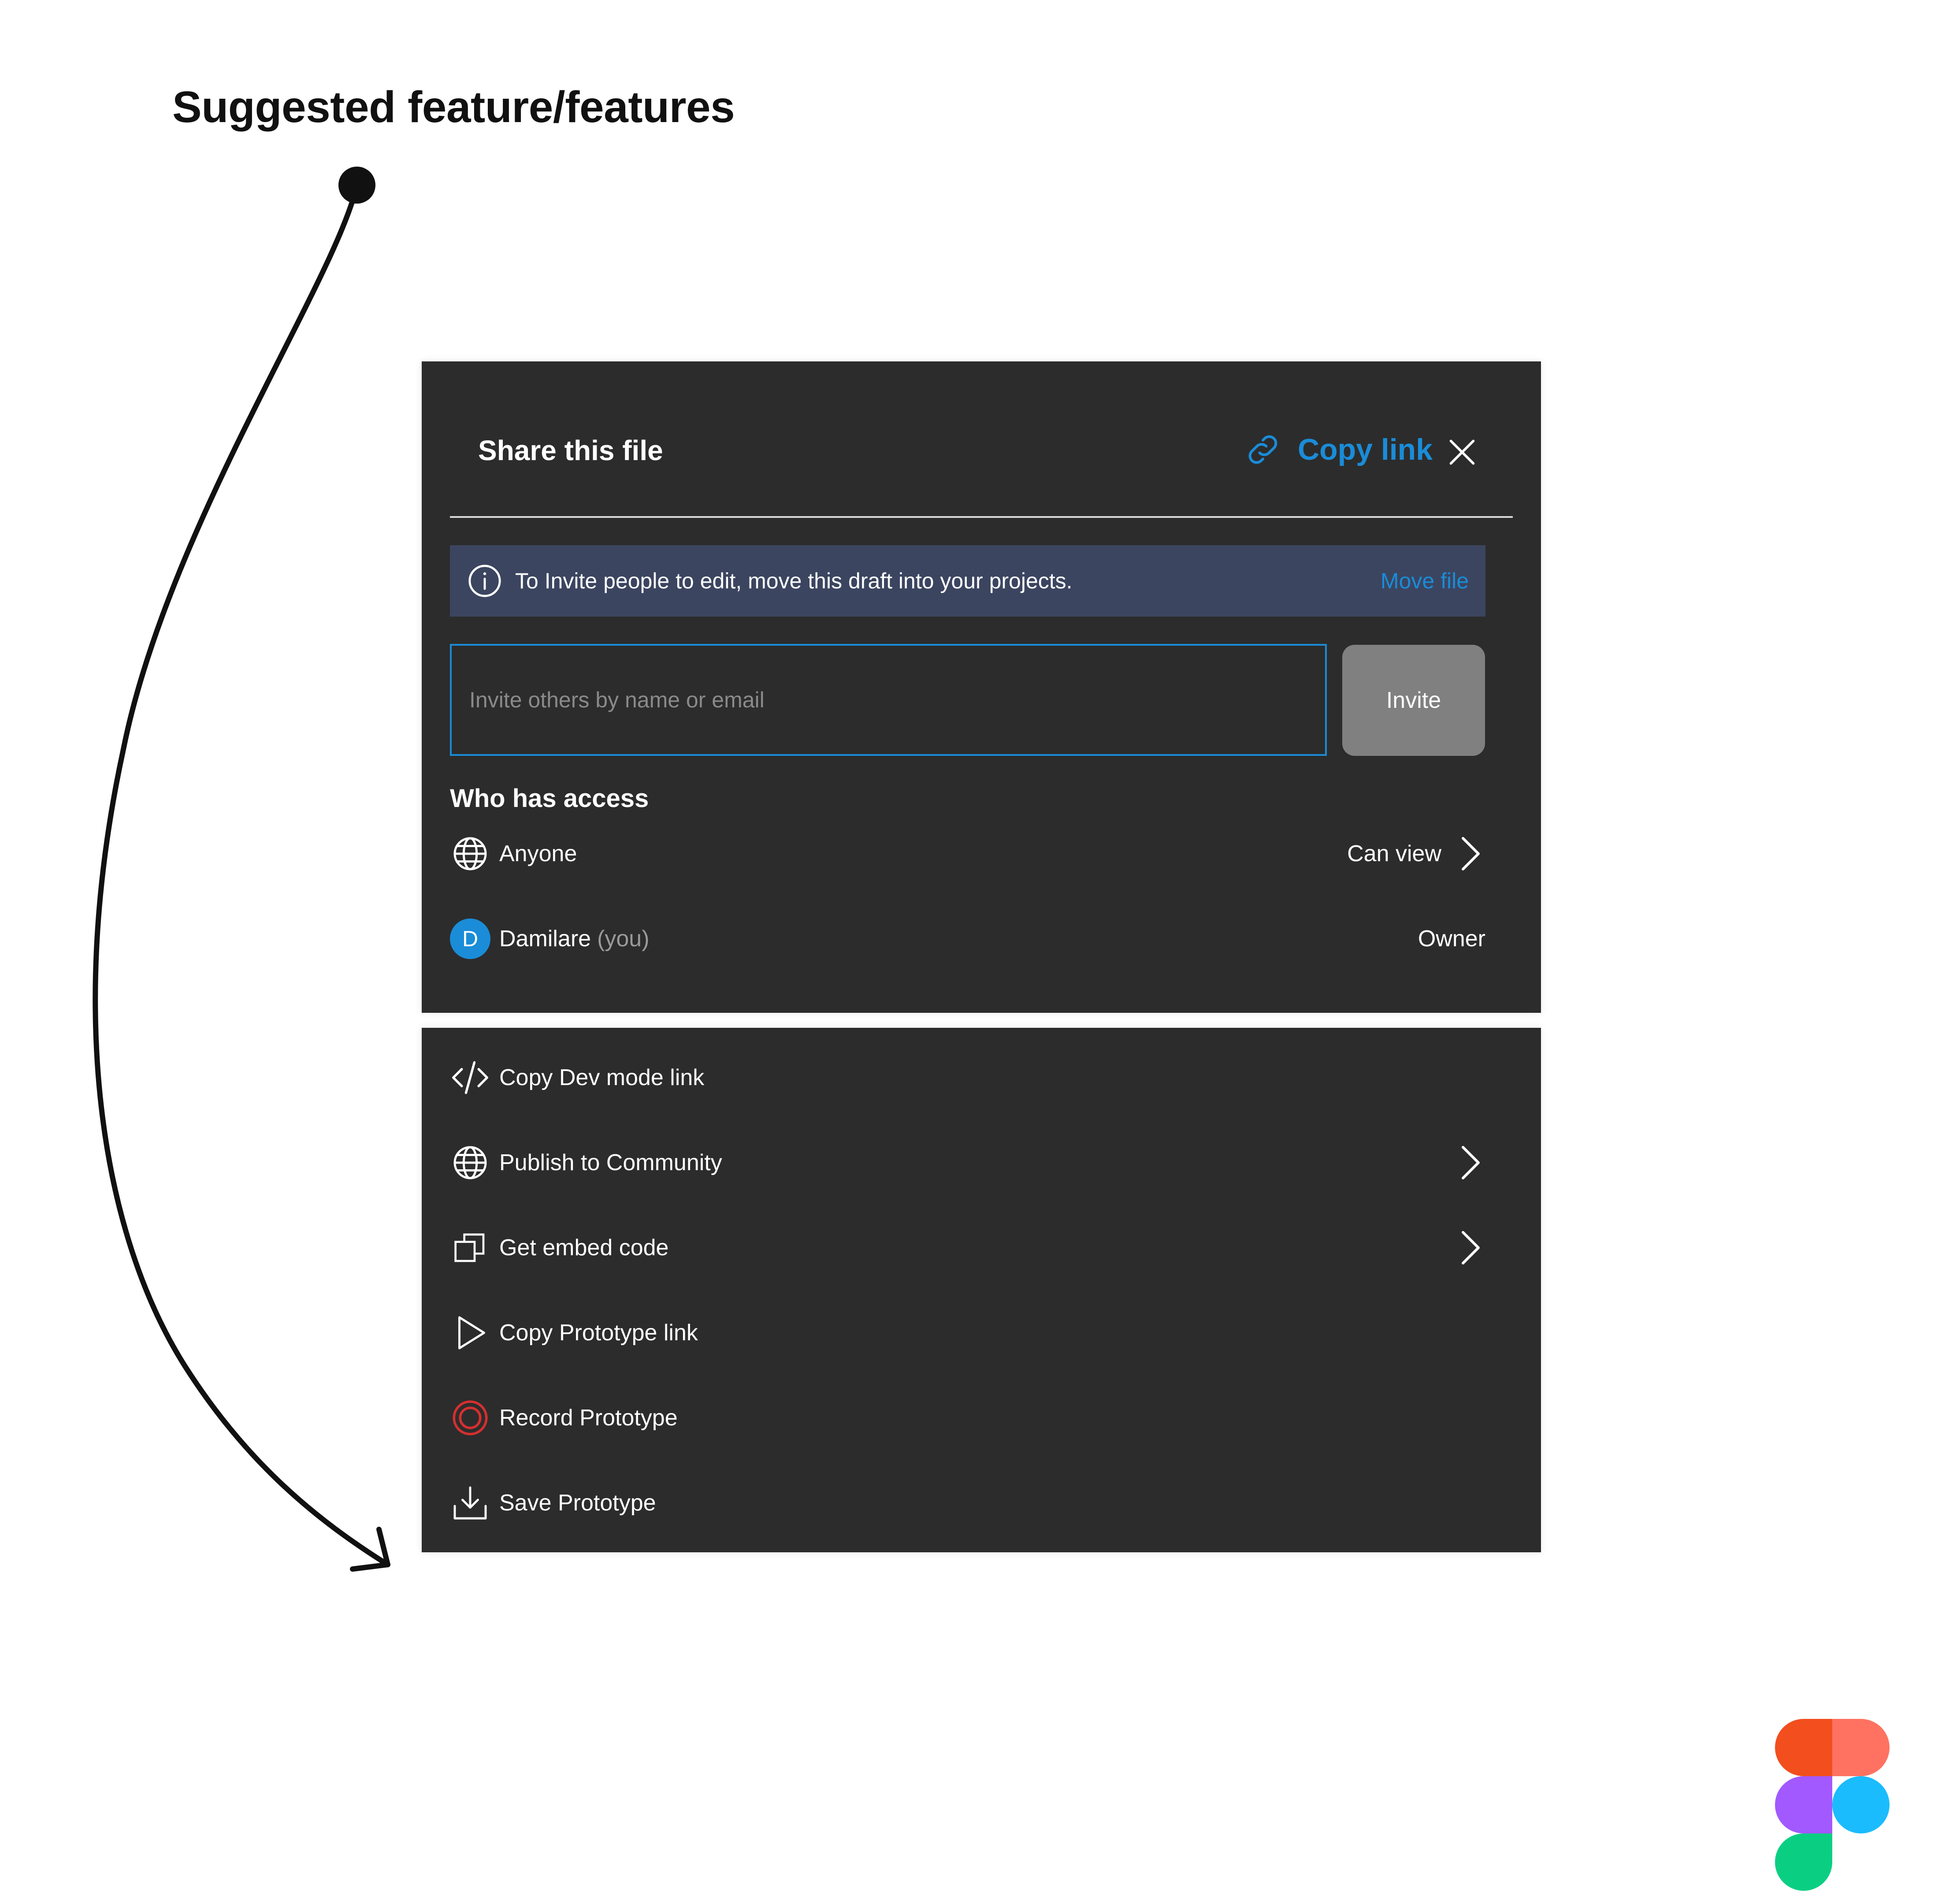 This screenshot has width=1953, height=1904. Describe the element at coordinates (623, 939) in the screenshot. I see `access-you-suffix: (you)` at that location.